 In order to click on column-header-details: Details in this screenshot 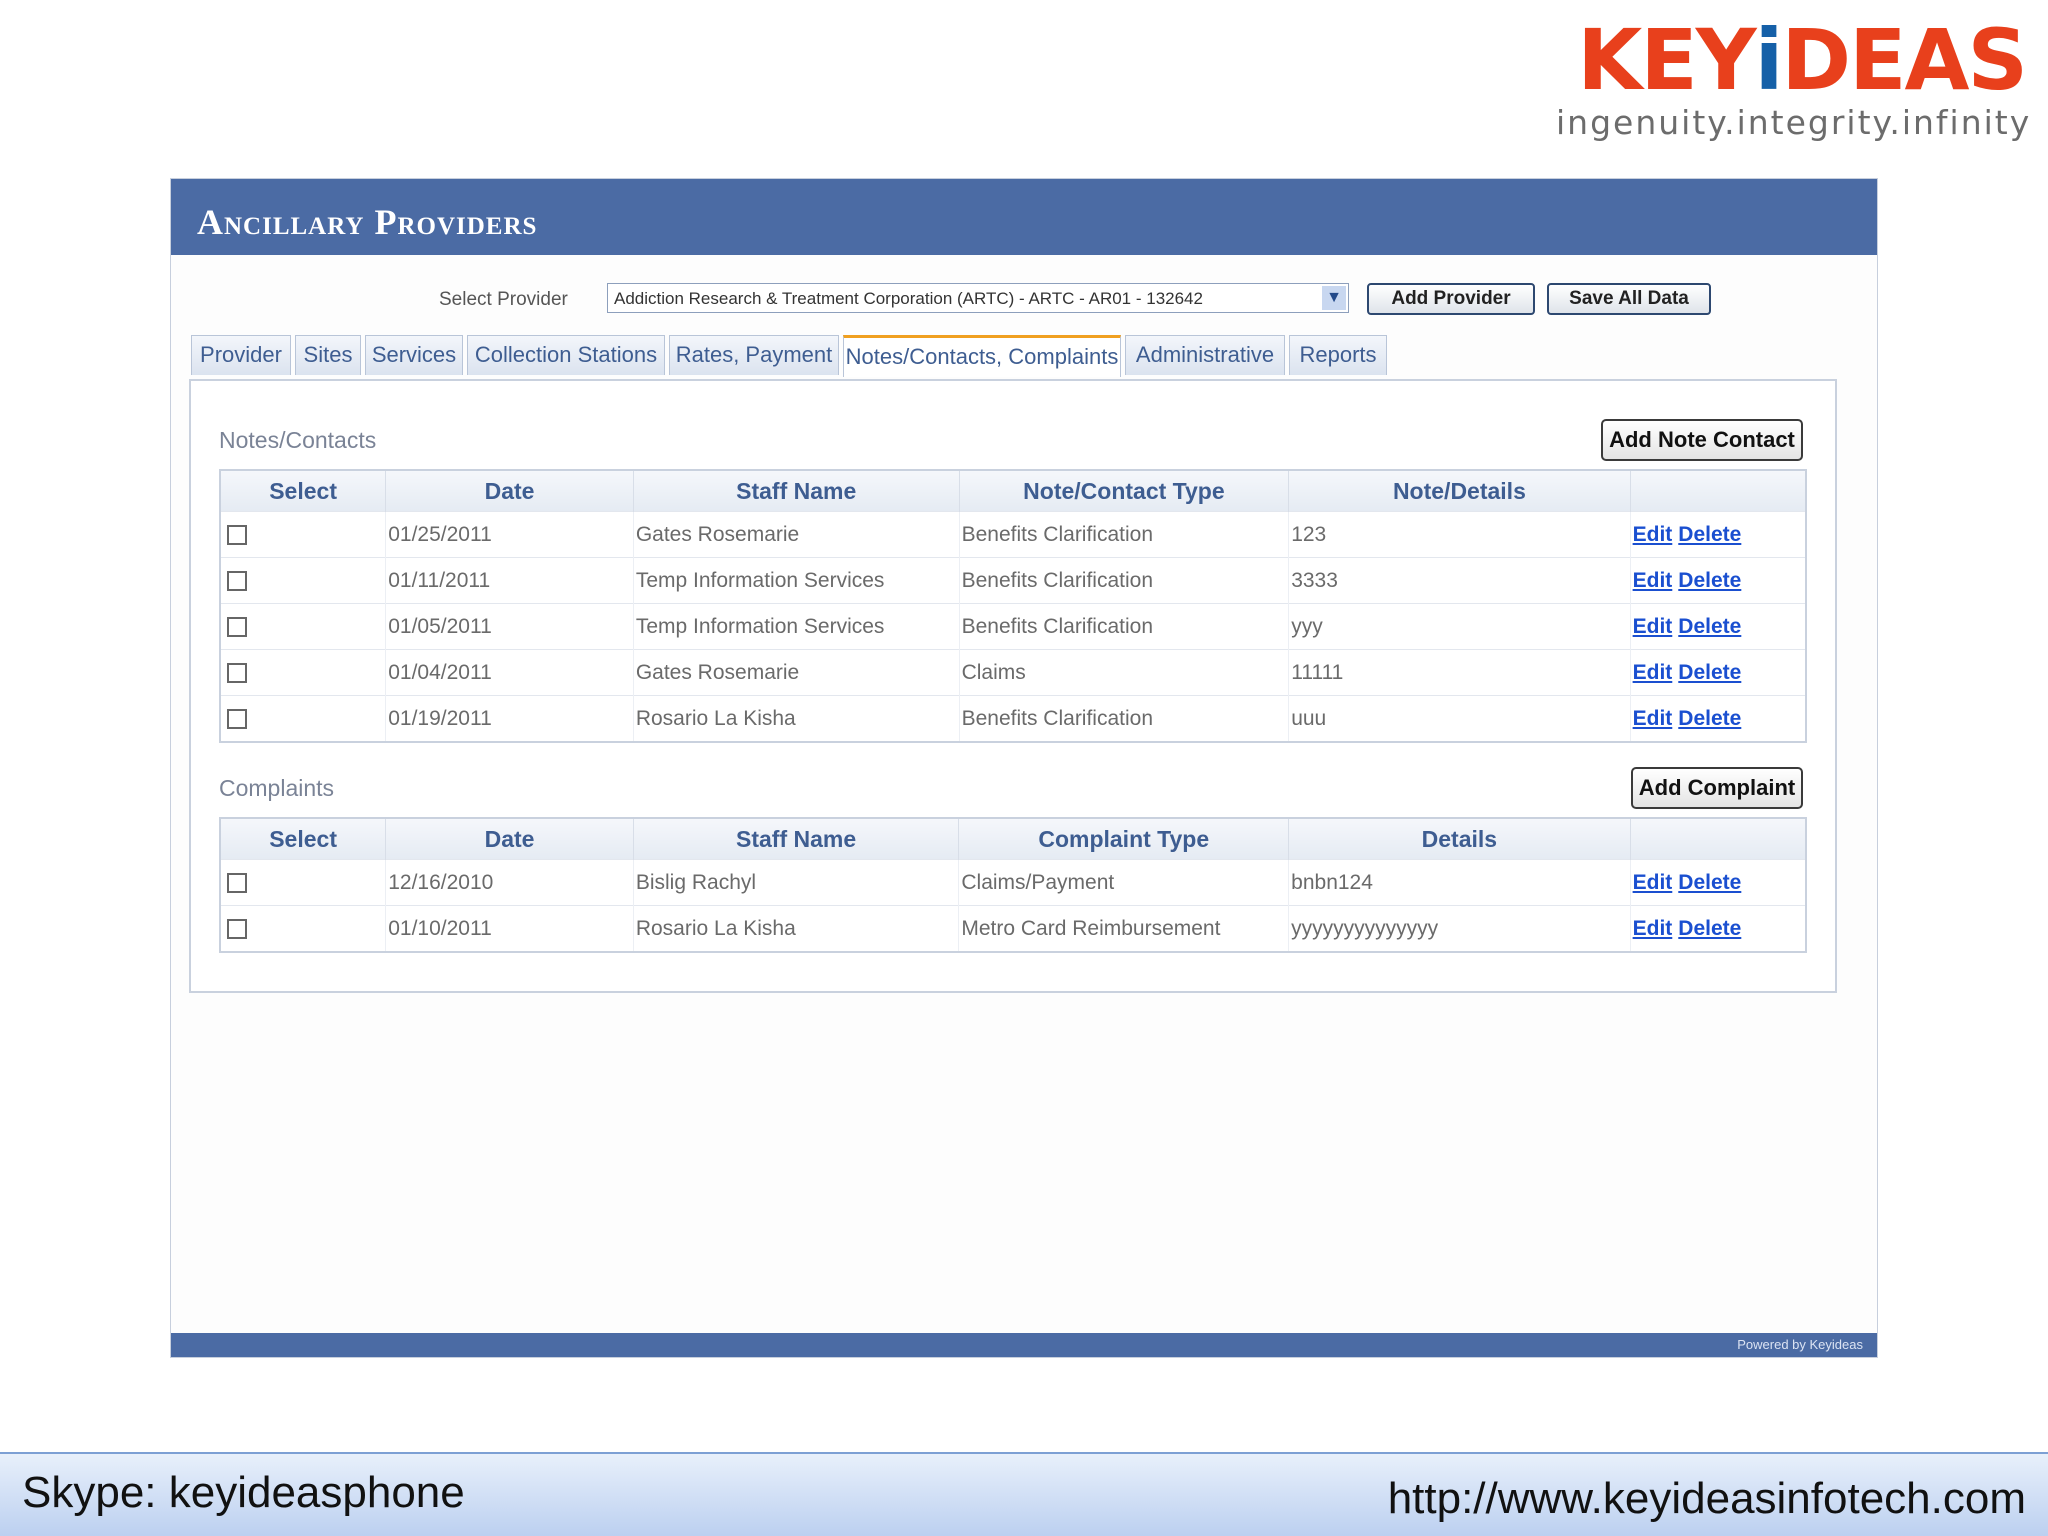, I will do `click(1459, 839)`.